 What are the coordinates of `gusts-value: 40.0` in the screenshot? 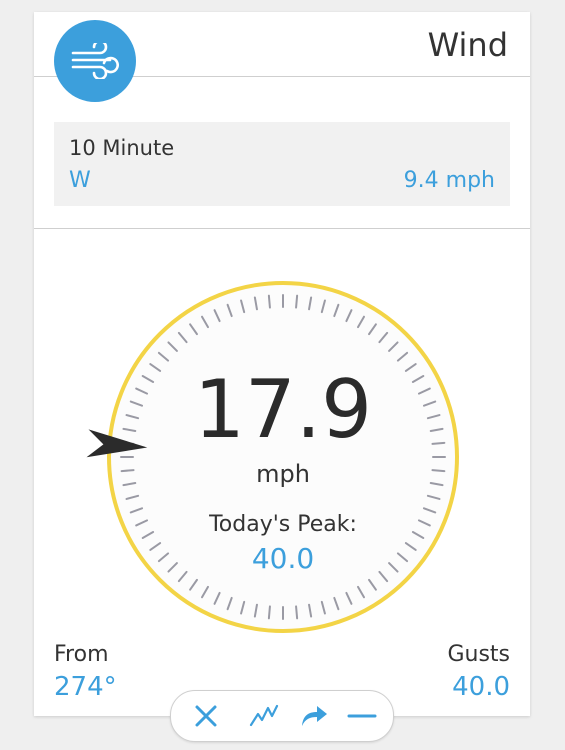 It's located at (481, 687).